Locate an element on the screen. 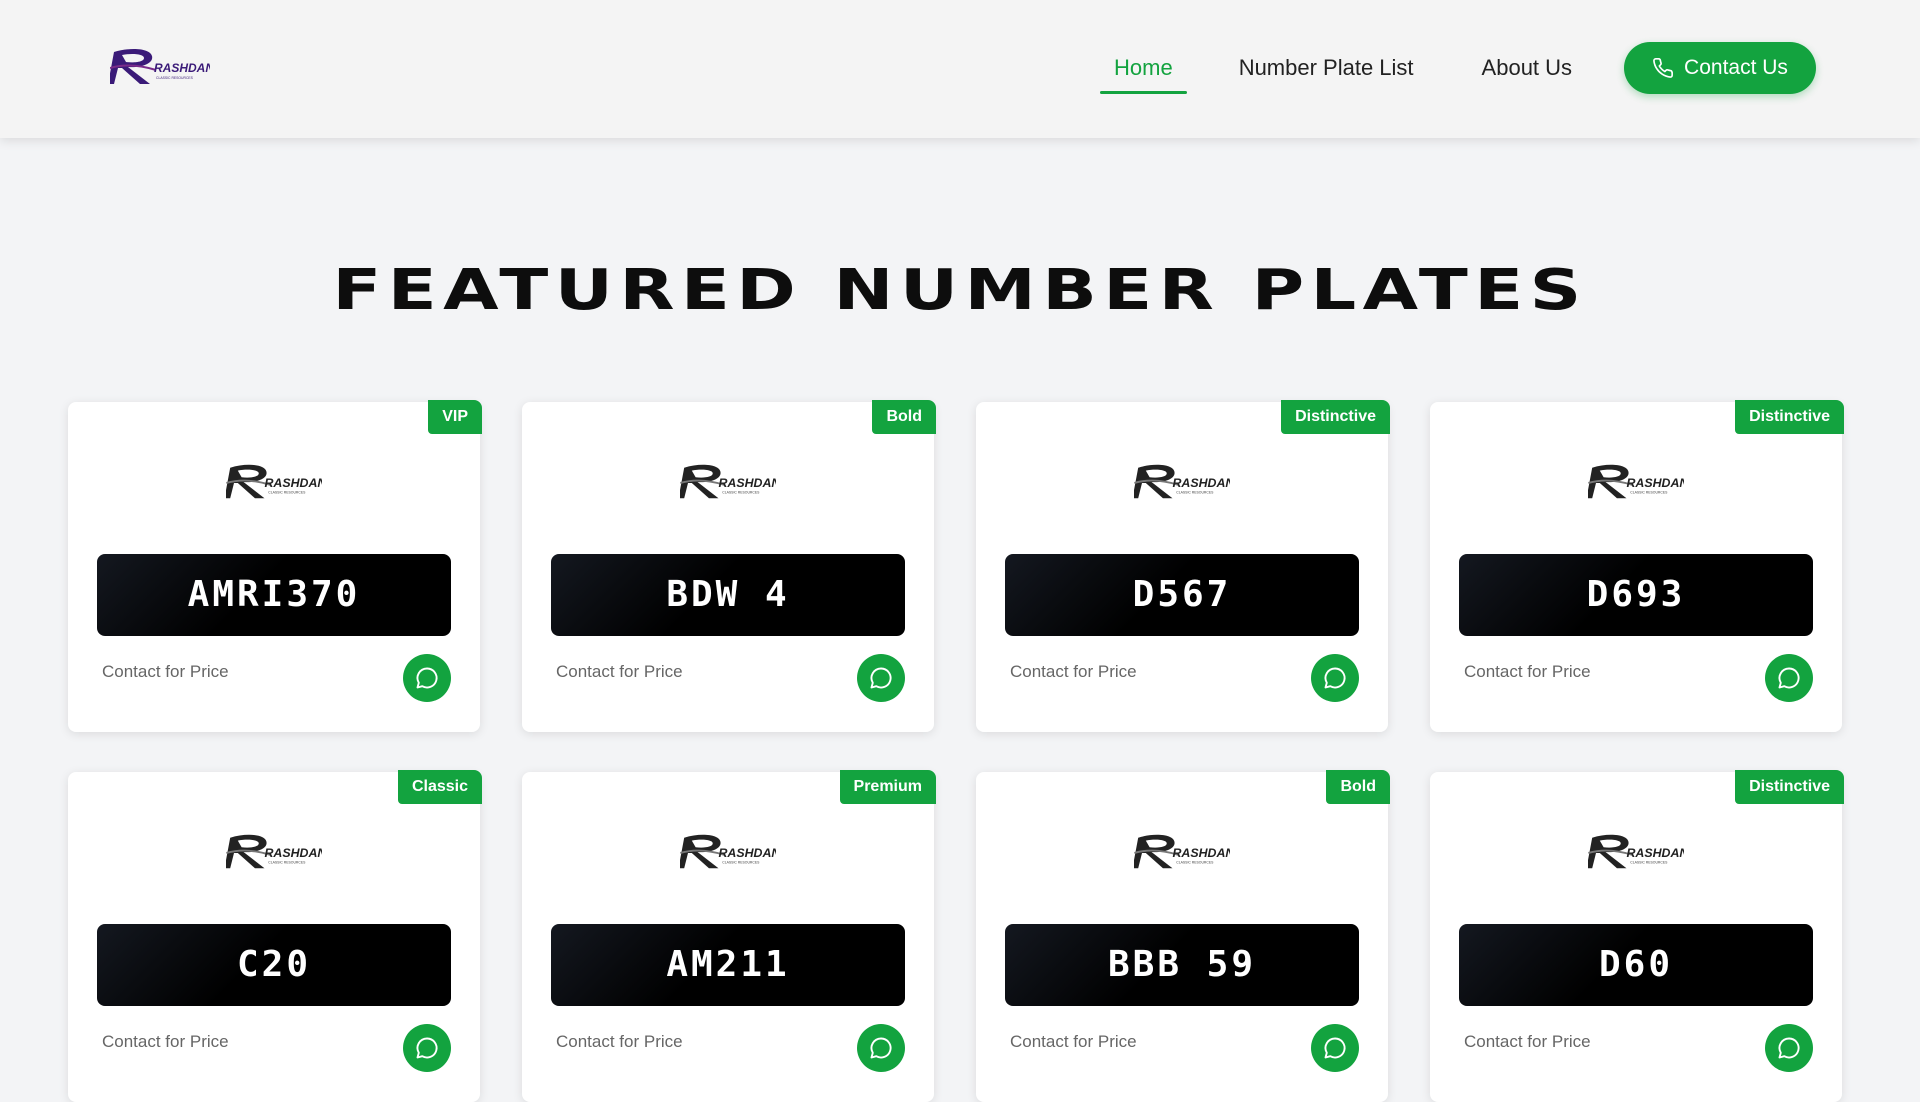  category-badge: VIP is located at coordinates (455, 417).